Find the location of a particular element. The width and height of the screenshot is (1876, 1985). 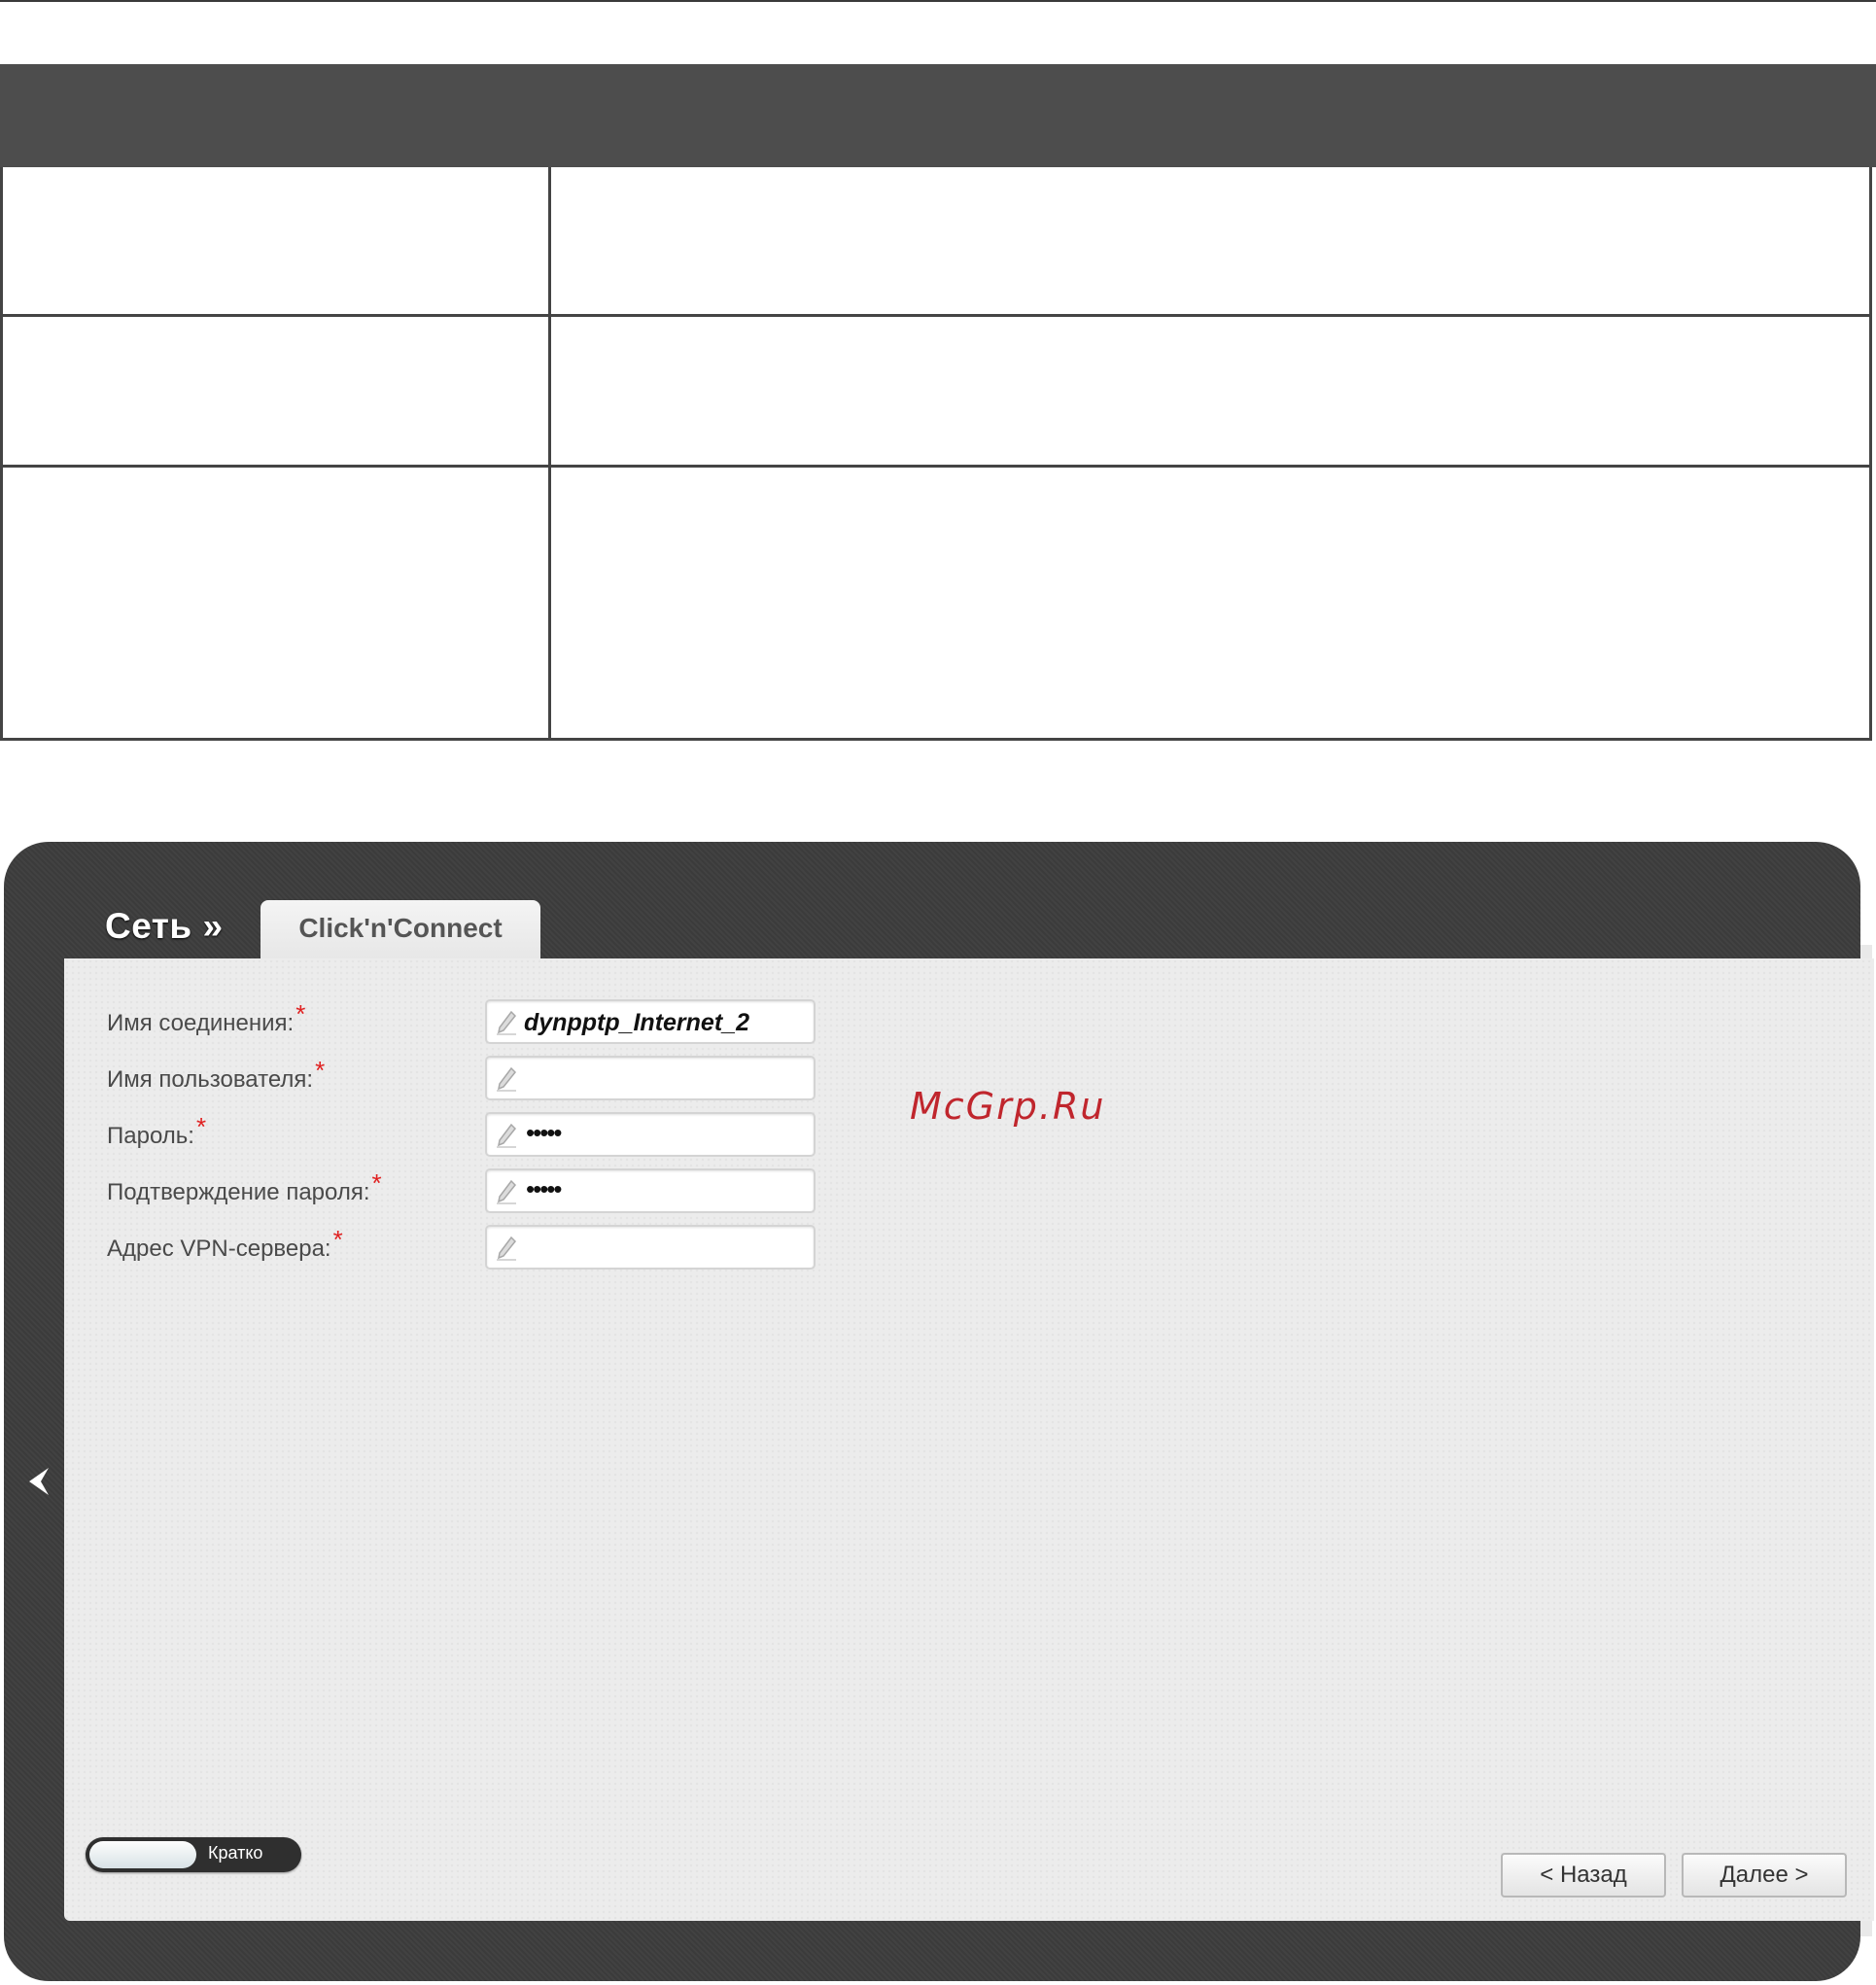

tab-click-n-connect: Click'n'Connect is located at coordinates (400, 931).